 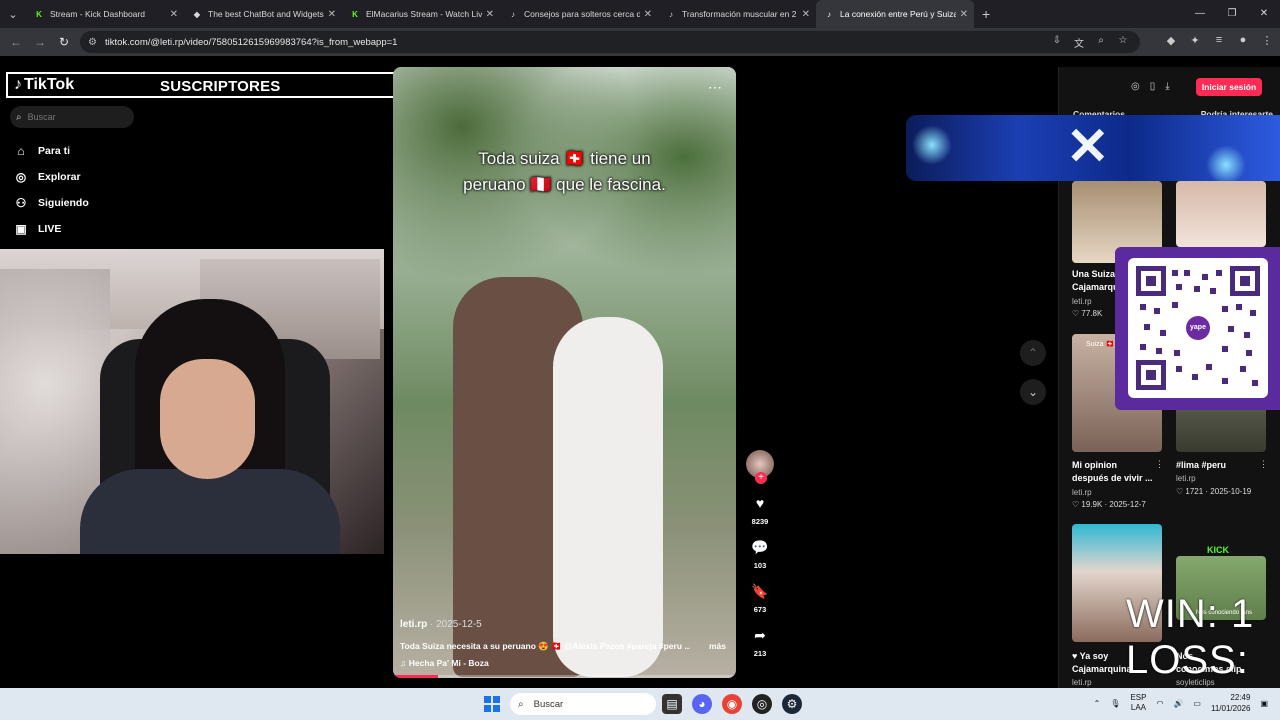 What do you see at coordinates (105, 14) in the screenshot?
I see `tab-0: K Stream - Kick Dashboard ✕` at bounding box center [105, 14].